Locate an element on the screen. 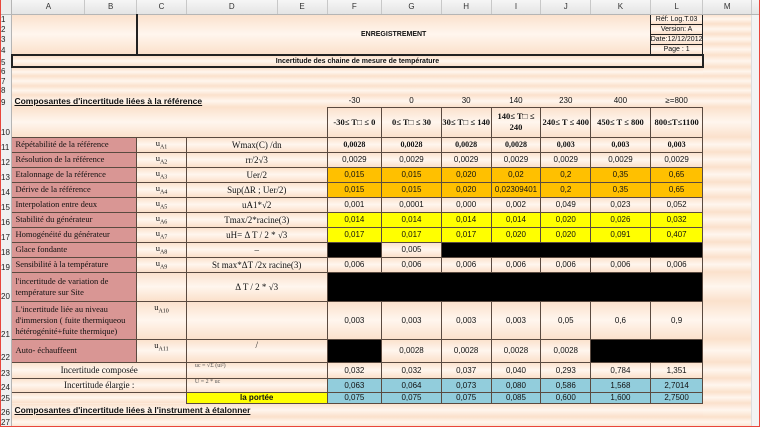 Image resolution: width=760 pixels, height=427 pixels. value-cell: 0,005 is located at coordinates (411, 249).